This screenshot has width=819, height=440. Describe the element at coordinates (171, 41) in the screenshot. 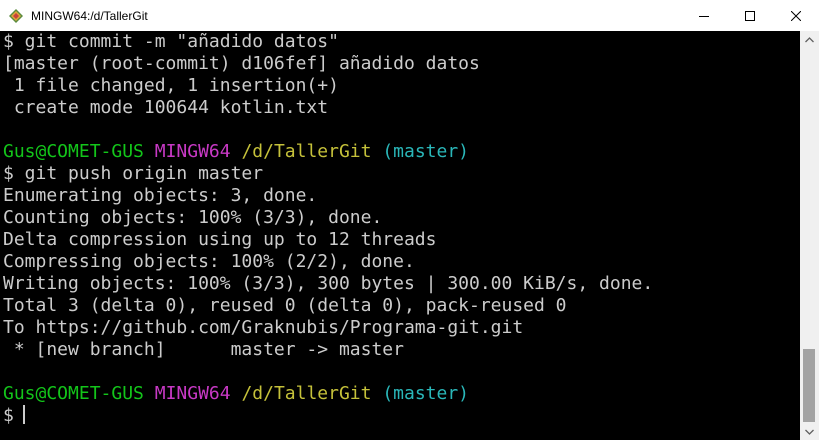

I see `terminal-line: $ git commit -m "añadido datos"` at that location.